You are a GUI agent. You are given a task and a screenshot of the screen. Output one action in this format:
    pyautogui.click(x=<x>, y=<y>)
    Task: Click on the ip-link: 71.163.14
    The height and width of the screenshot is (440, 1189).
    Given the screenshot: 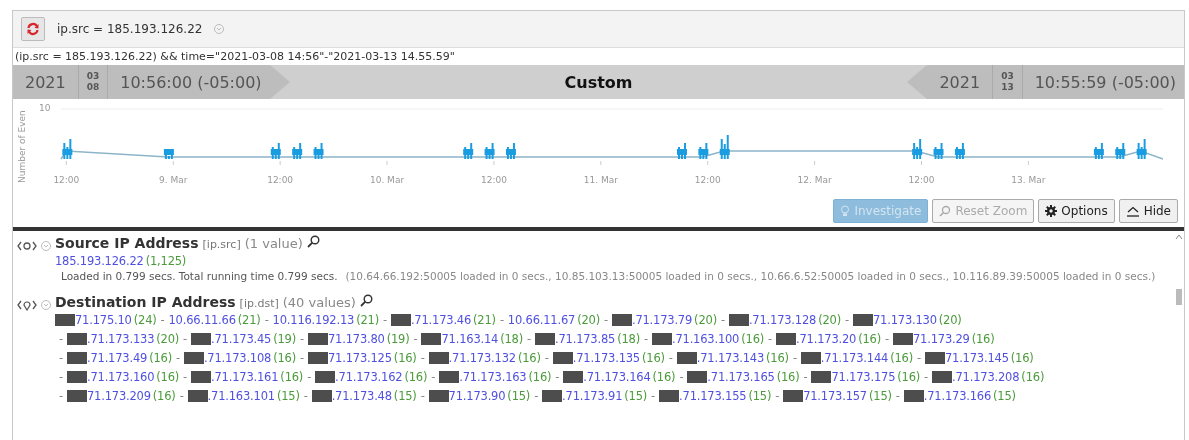 What is the action you would take?
    pyautogui.click(x=470, y=338)
    